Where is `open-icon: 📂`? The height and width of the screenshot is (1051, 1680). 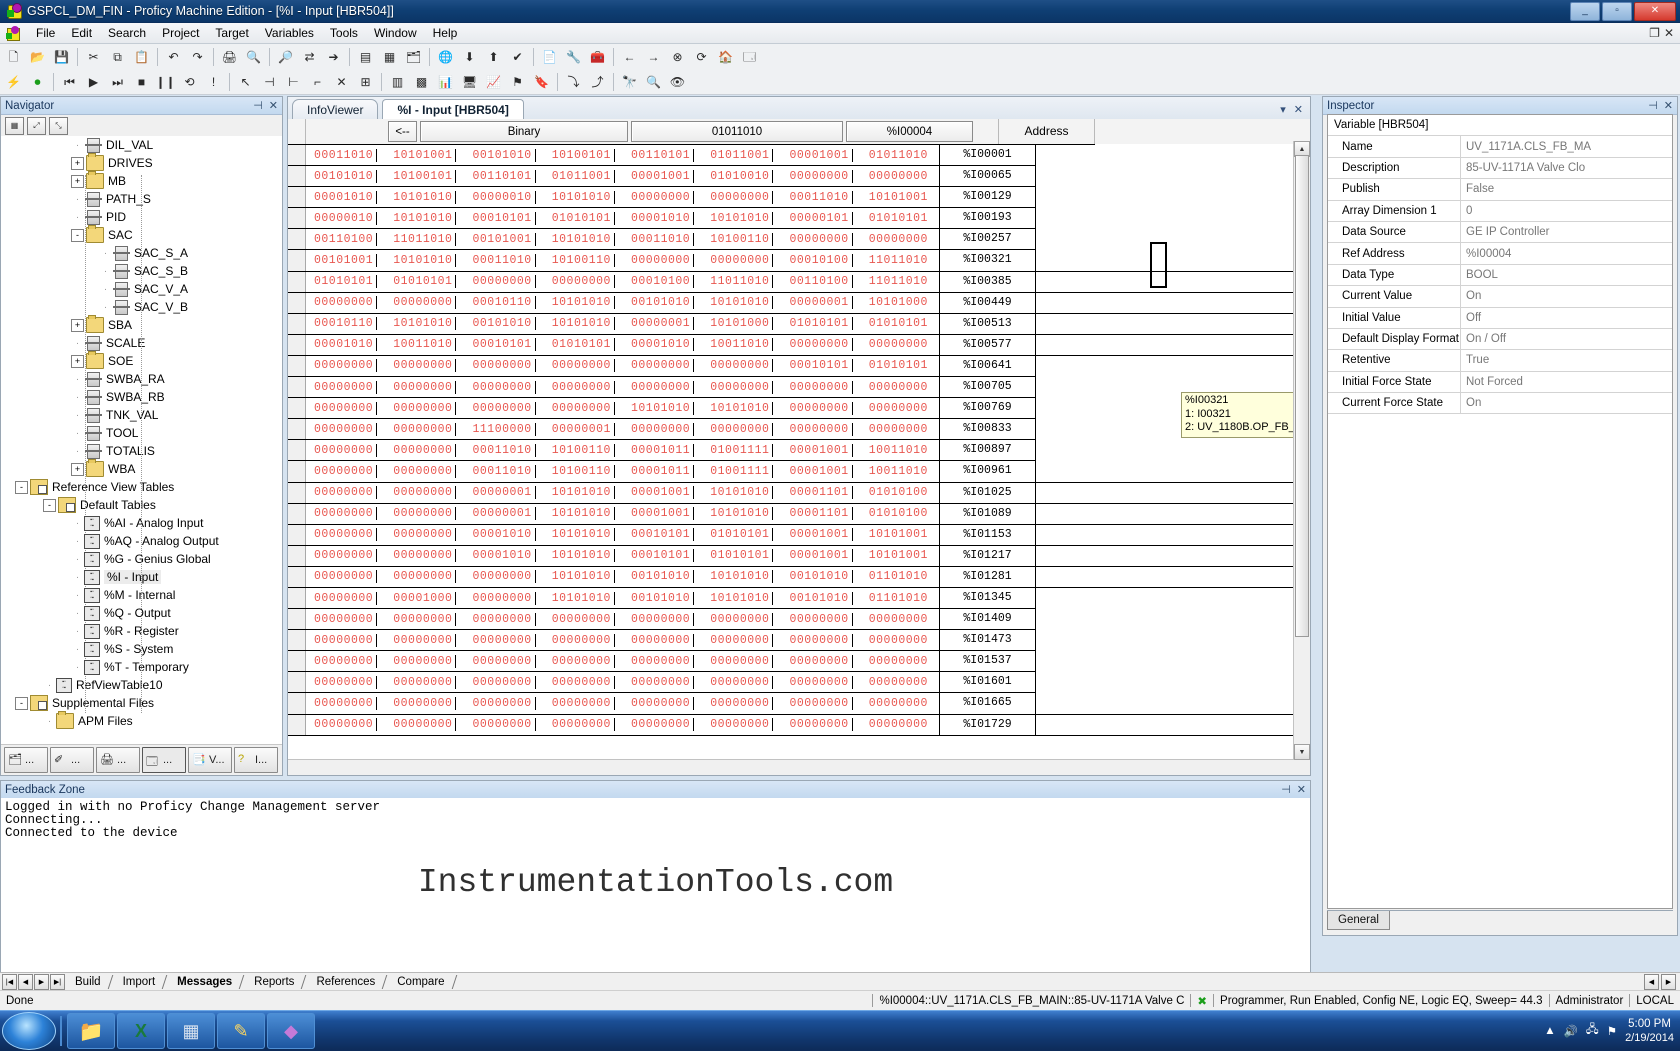
open-icon: 📂 is located at coordinates (37, 56).